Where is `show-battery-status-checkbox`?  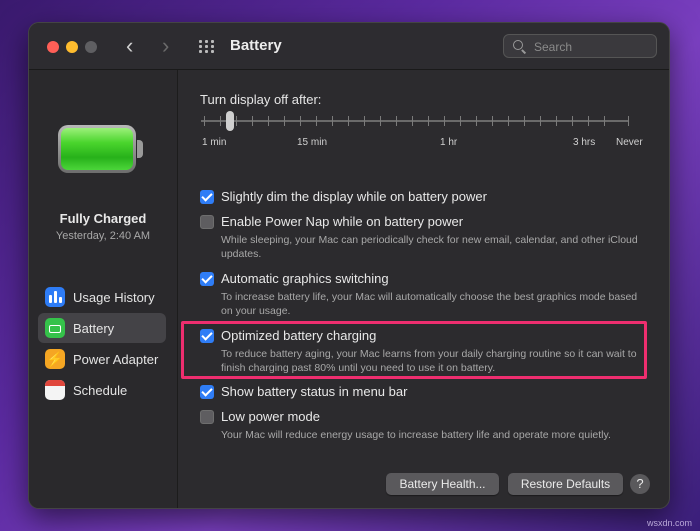 show-battery-status-checkbox is located at coordinates (207, 392).